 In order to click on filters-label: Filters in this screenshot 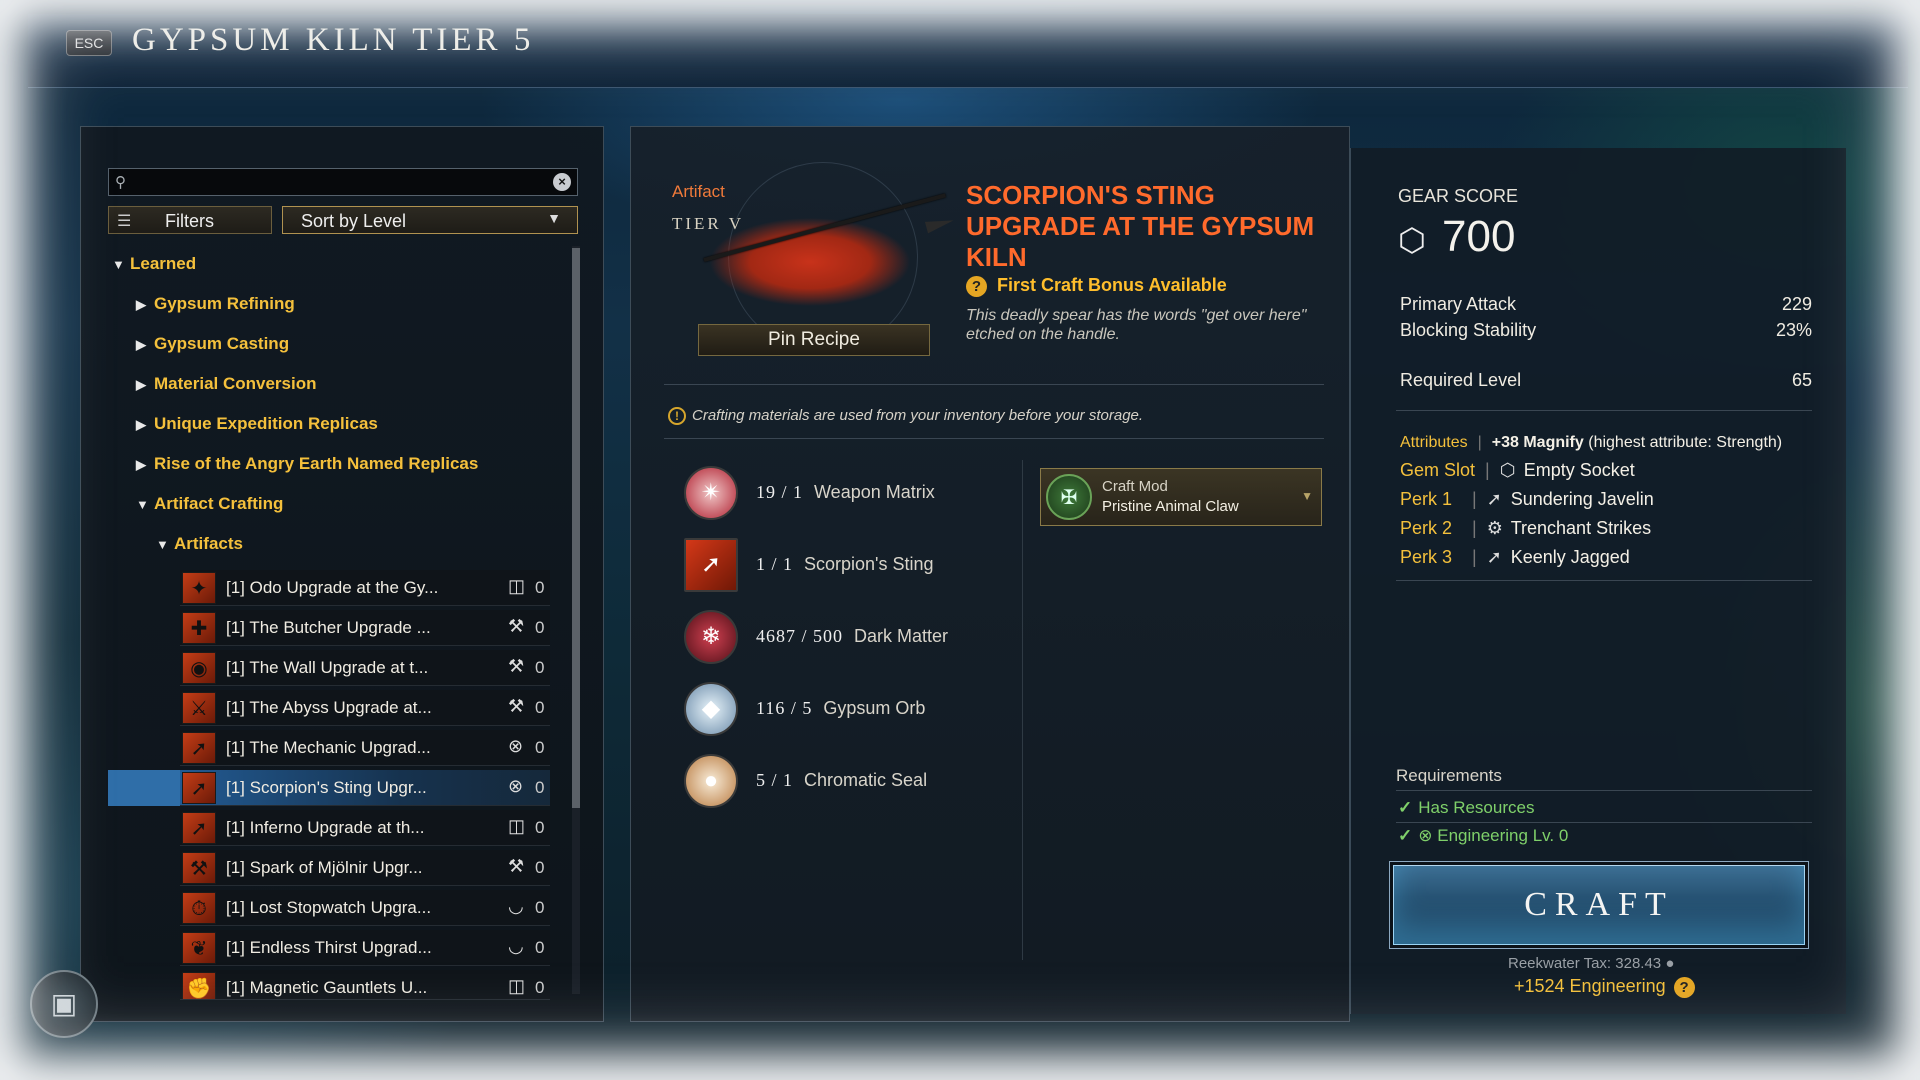, I will do `click(189, 221)`.